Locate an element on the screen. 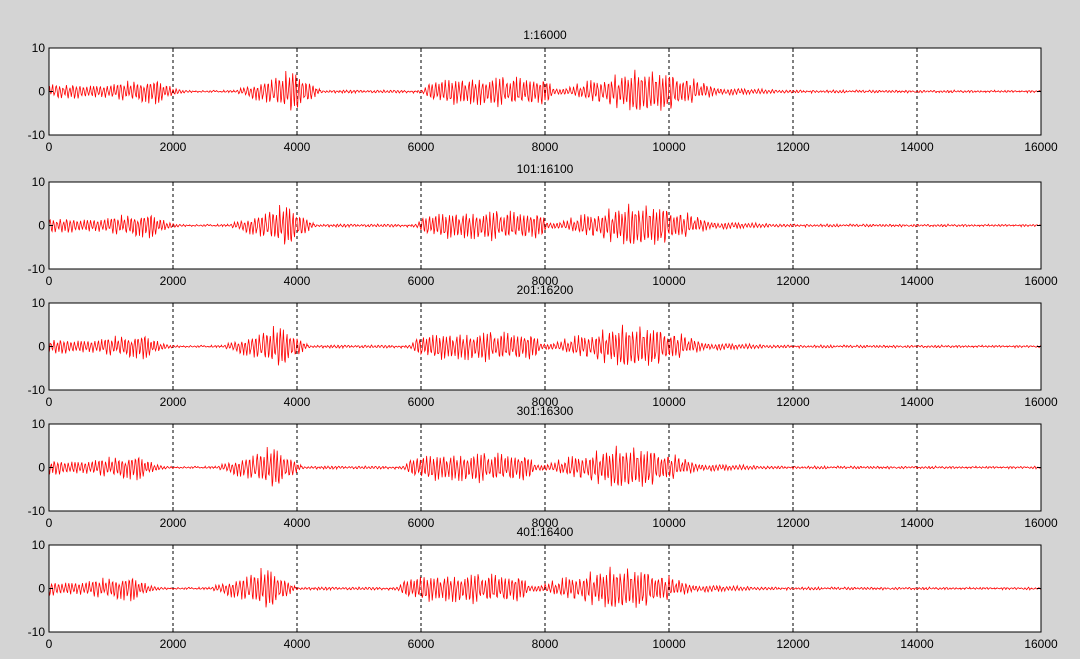  subplot-title: 301:16300 is located at coordinates (545, 411).